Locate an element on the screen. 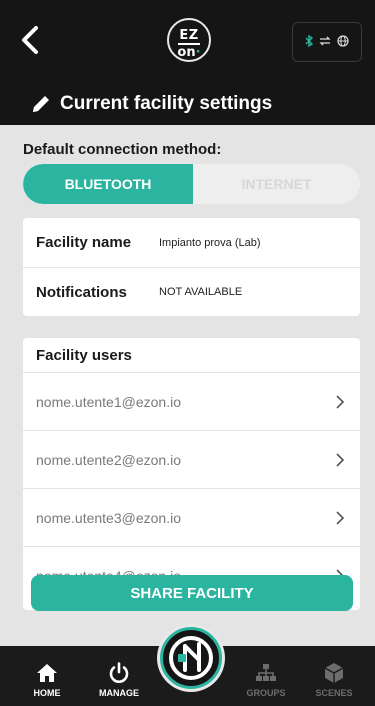 The image size is (375, 706). power-icon is located at coordinates (119, 672).